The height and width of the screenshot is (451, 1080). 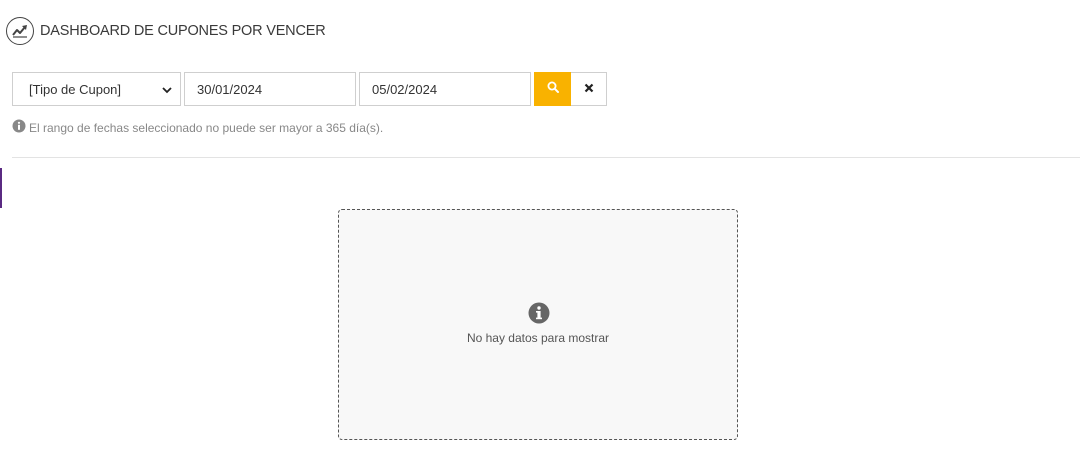 I want to click on side-accent-bar, so click(x=1, y=188).